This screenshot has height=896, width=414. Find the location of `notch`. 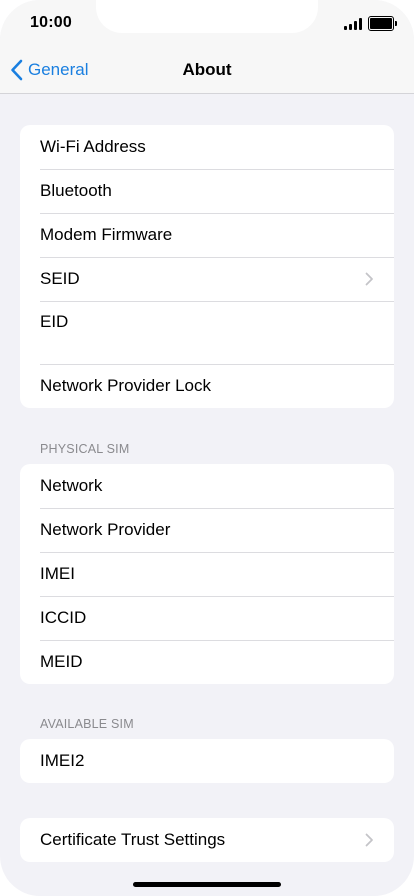

notch is located at coordinates (207, 16).